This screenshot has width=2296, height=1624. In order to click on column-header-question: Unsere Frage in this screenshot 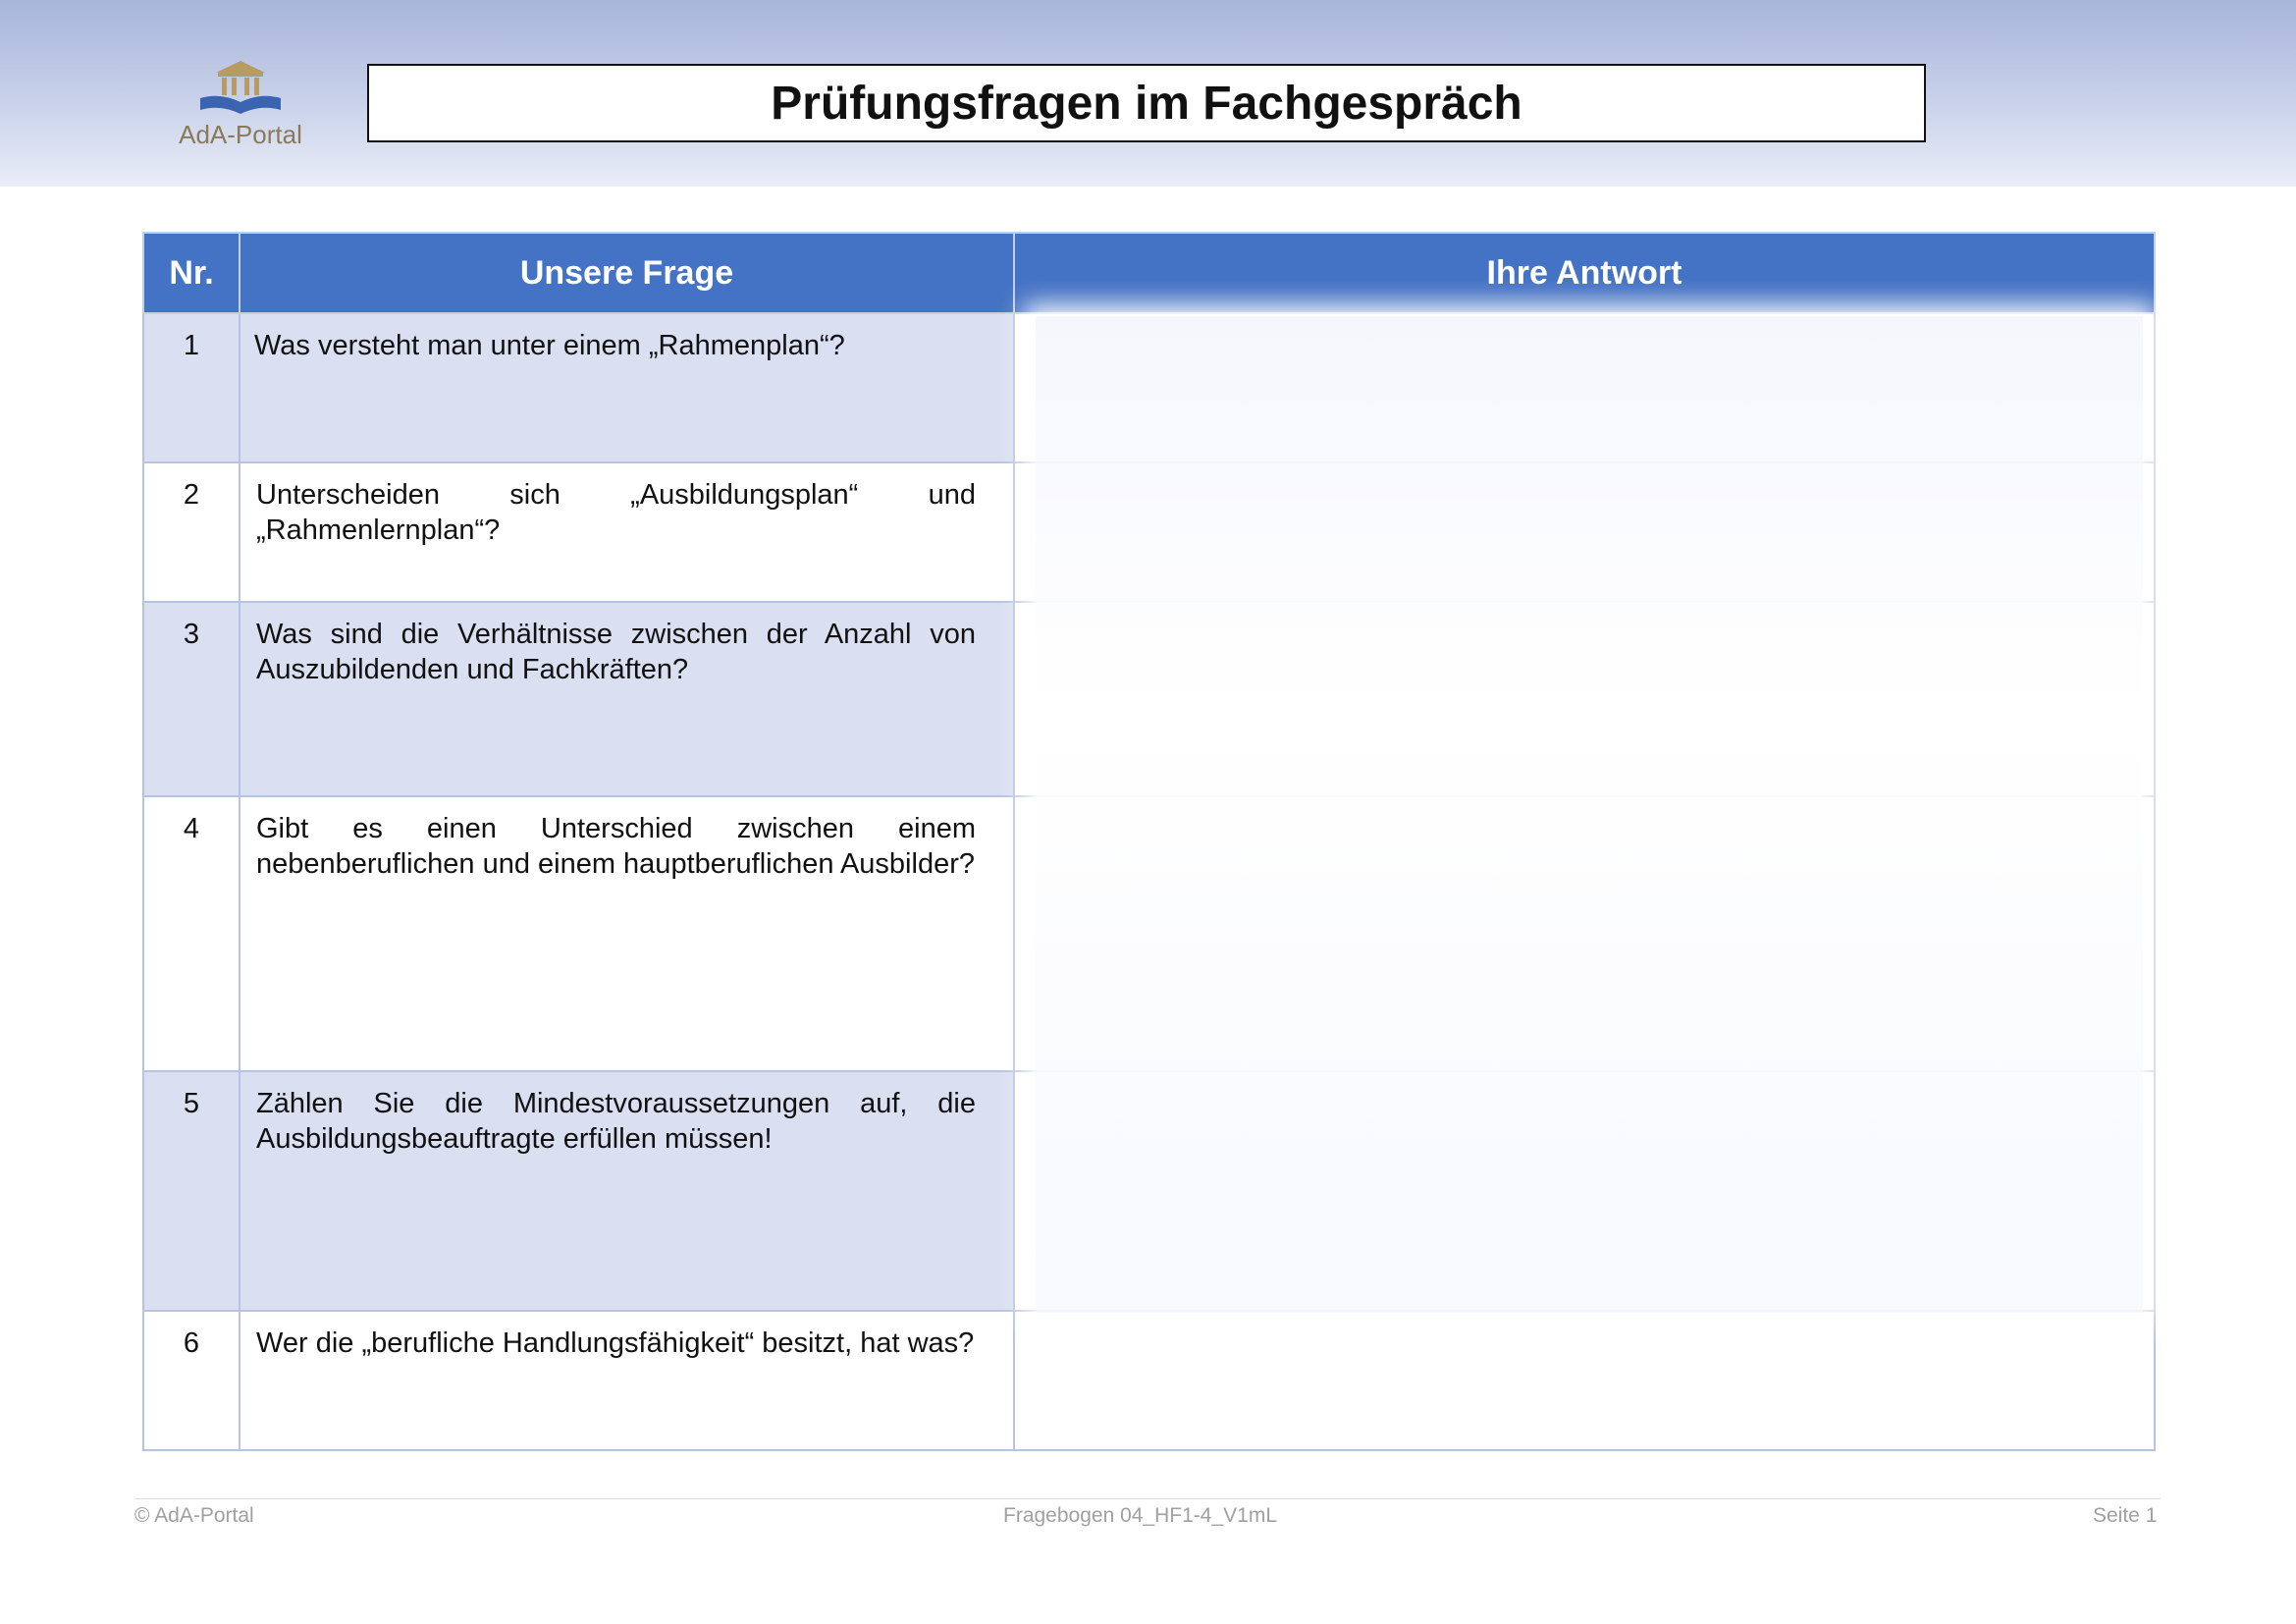, I will do `click(627, 273)`.